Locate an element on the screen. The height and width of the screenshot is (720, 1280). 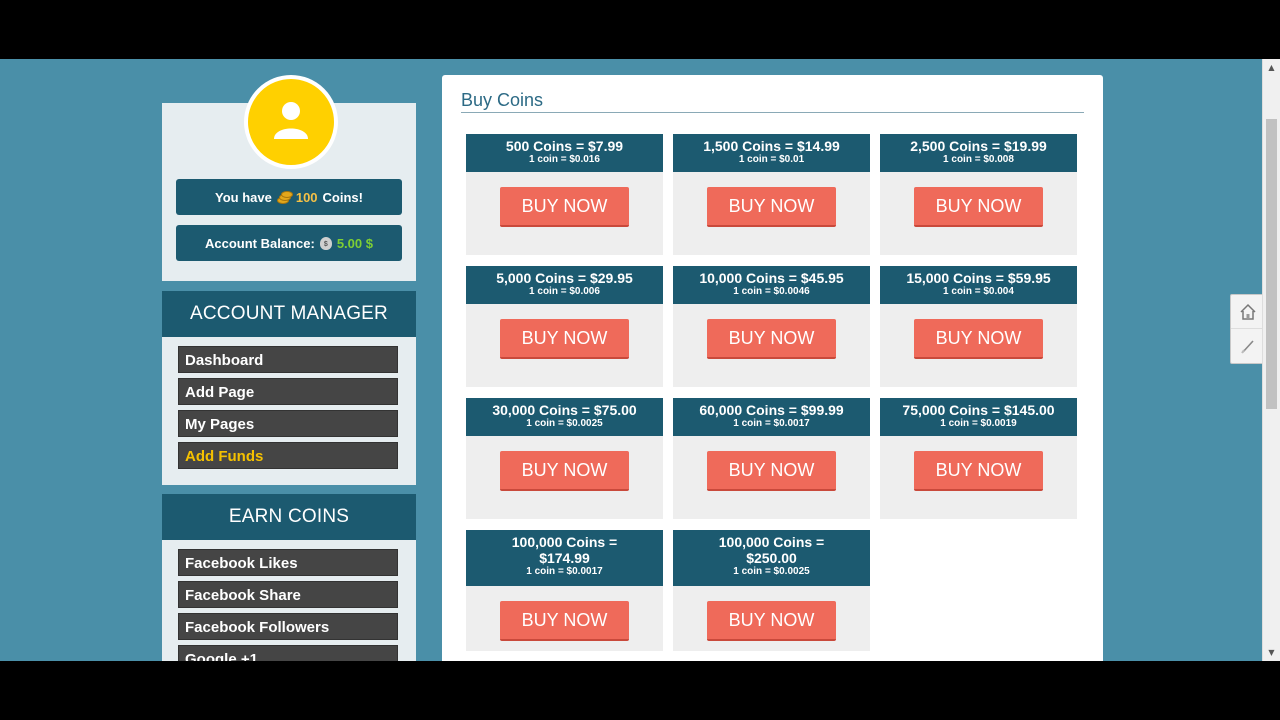
scroll-thumb is located at coordinates (1271, 264).